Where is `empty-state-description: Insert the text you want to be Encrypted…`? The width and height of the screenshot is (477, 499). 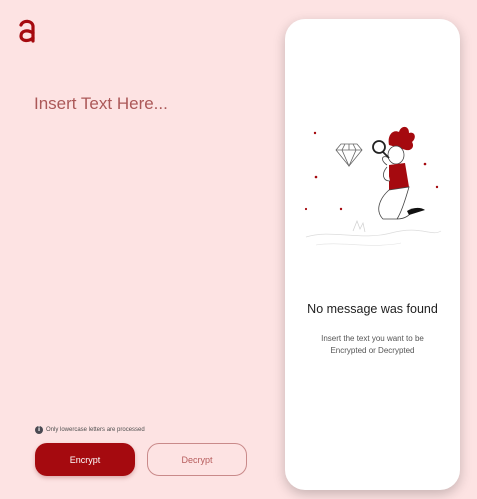 empty-state-description: Insert the text you want to be Encrypted… is located at coordinates (372, 344).